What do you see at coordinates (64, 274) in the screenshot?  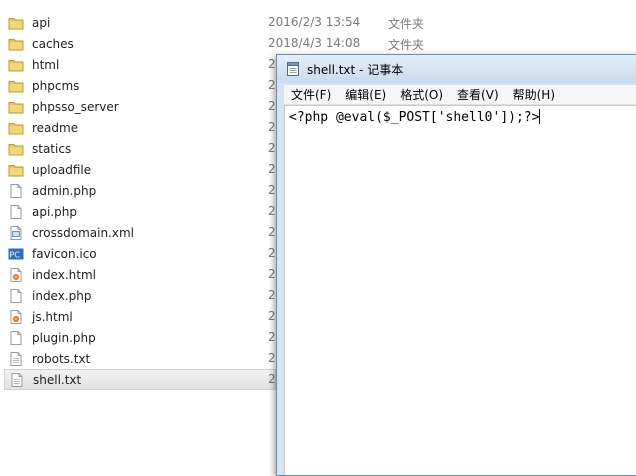 I see `file-name: index.html` at bounding box center [64, 274].